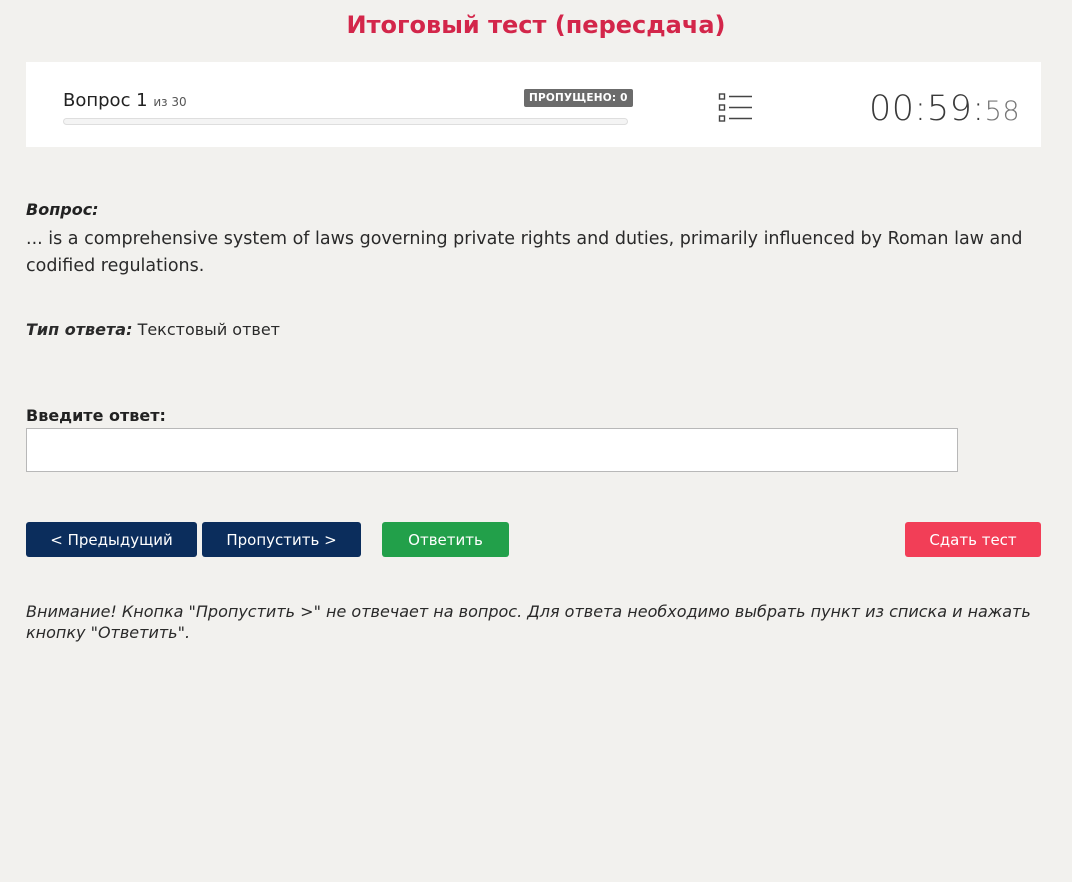 Image resolution: width=1072 pixels, height=882 pixels. I want to click on question-label: Вопрос:, so click(62, 209).